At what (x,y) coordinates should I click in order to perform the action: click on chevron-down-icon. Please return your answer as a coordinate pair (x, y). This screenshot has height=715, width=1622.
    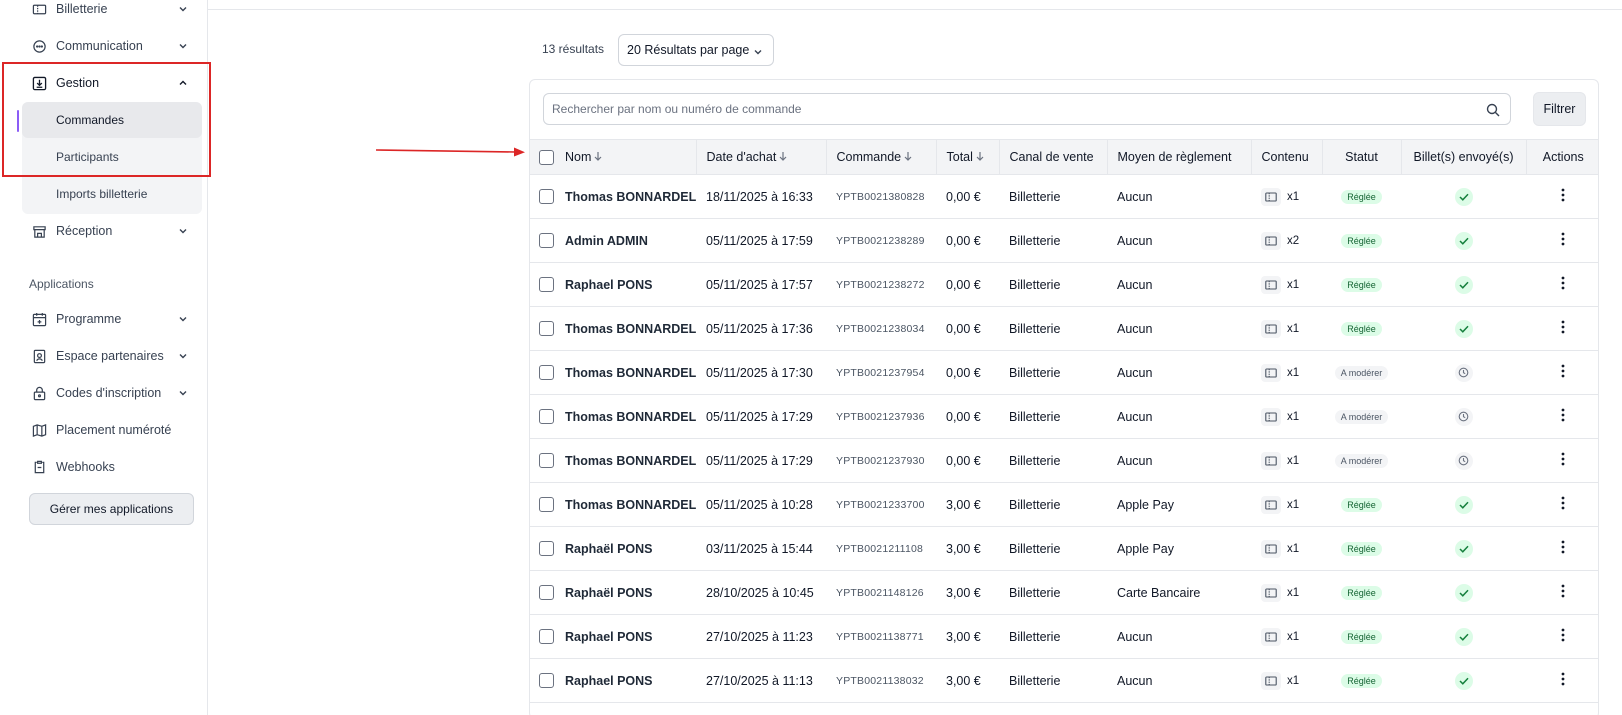
    Looking at the image, I should click on (758, 52).